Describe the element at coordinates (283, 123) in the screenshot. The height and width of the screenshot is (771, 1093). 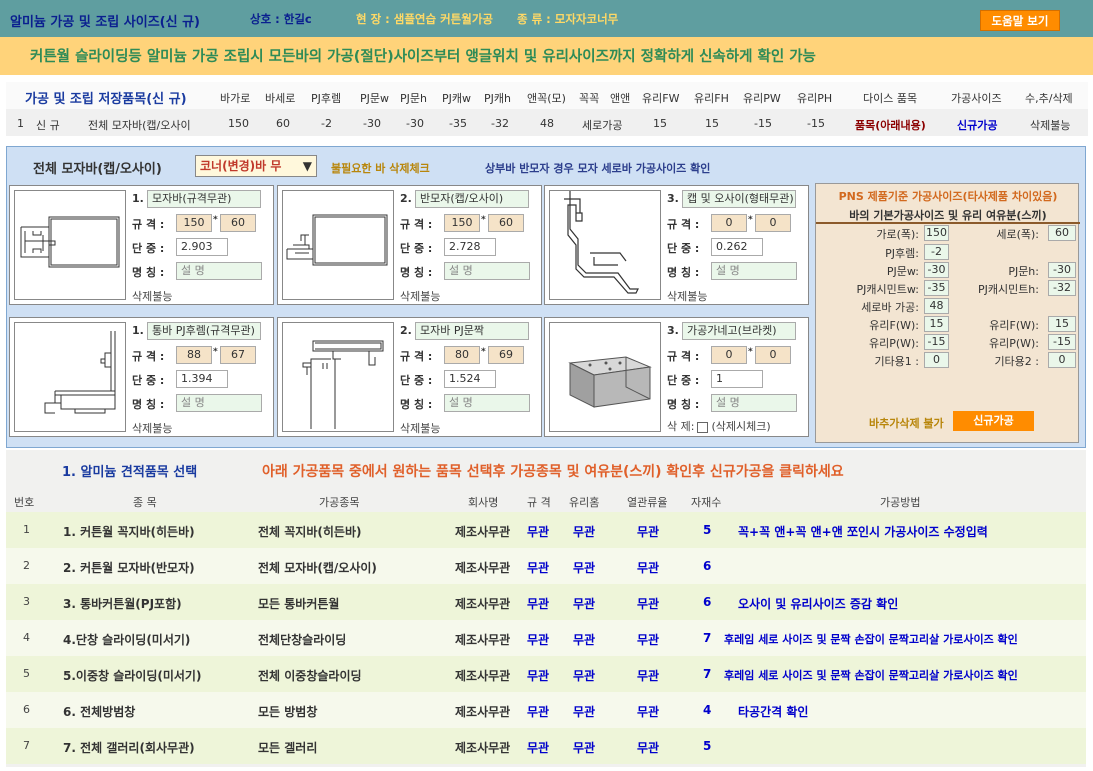
I see `saved-val: 60` at that location.